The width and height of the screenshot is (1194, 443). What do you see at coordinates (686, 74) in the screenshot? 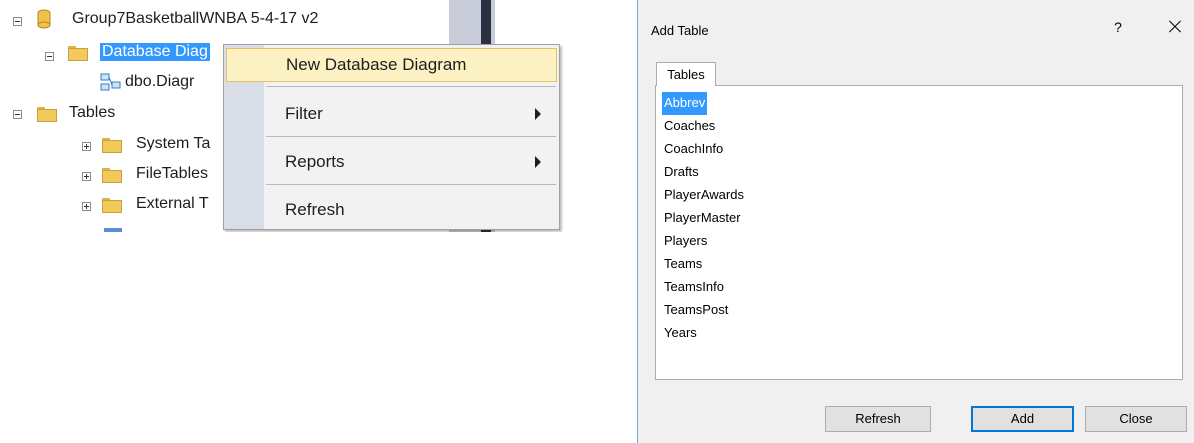
I see `tab-tables: Tables` at bounding box center [686, 74].